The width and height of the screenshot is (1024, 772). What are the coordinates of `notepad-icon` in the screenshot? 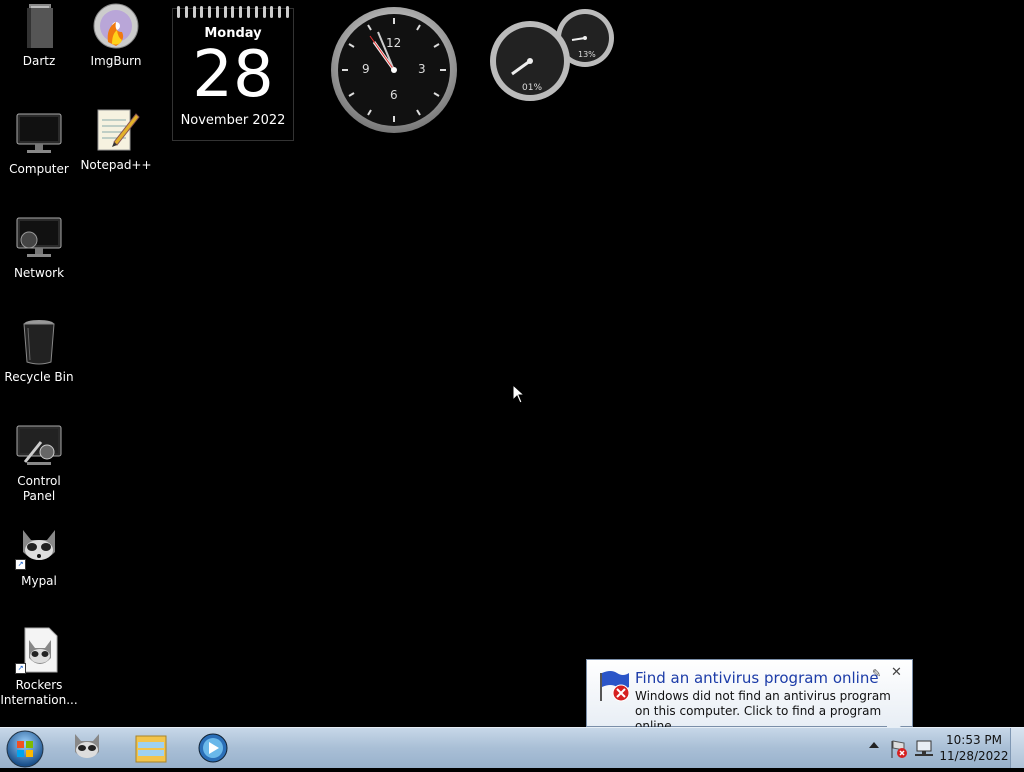 It's located at (116, 130).